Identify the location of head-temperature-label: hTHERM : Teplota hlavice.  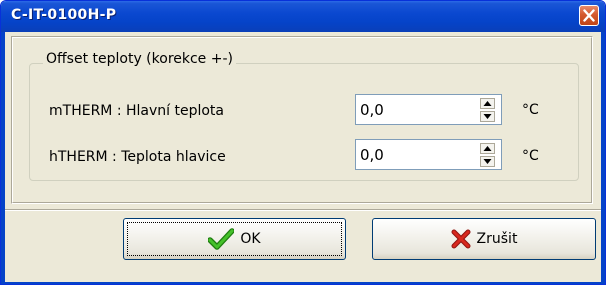
(137, 157).